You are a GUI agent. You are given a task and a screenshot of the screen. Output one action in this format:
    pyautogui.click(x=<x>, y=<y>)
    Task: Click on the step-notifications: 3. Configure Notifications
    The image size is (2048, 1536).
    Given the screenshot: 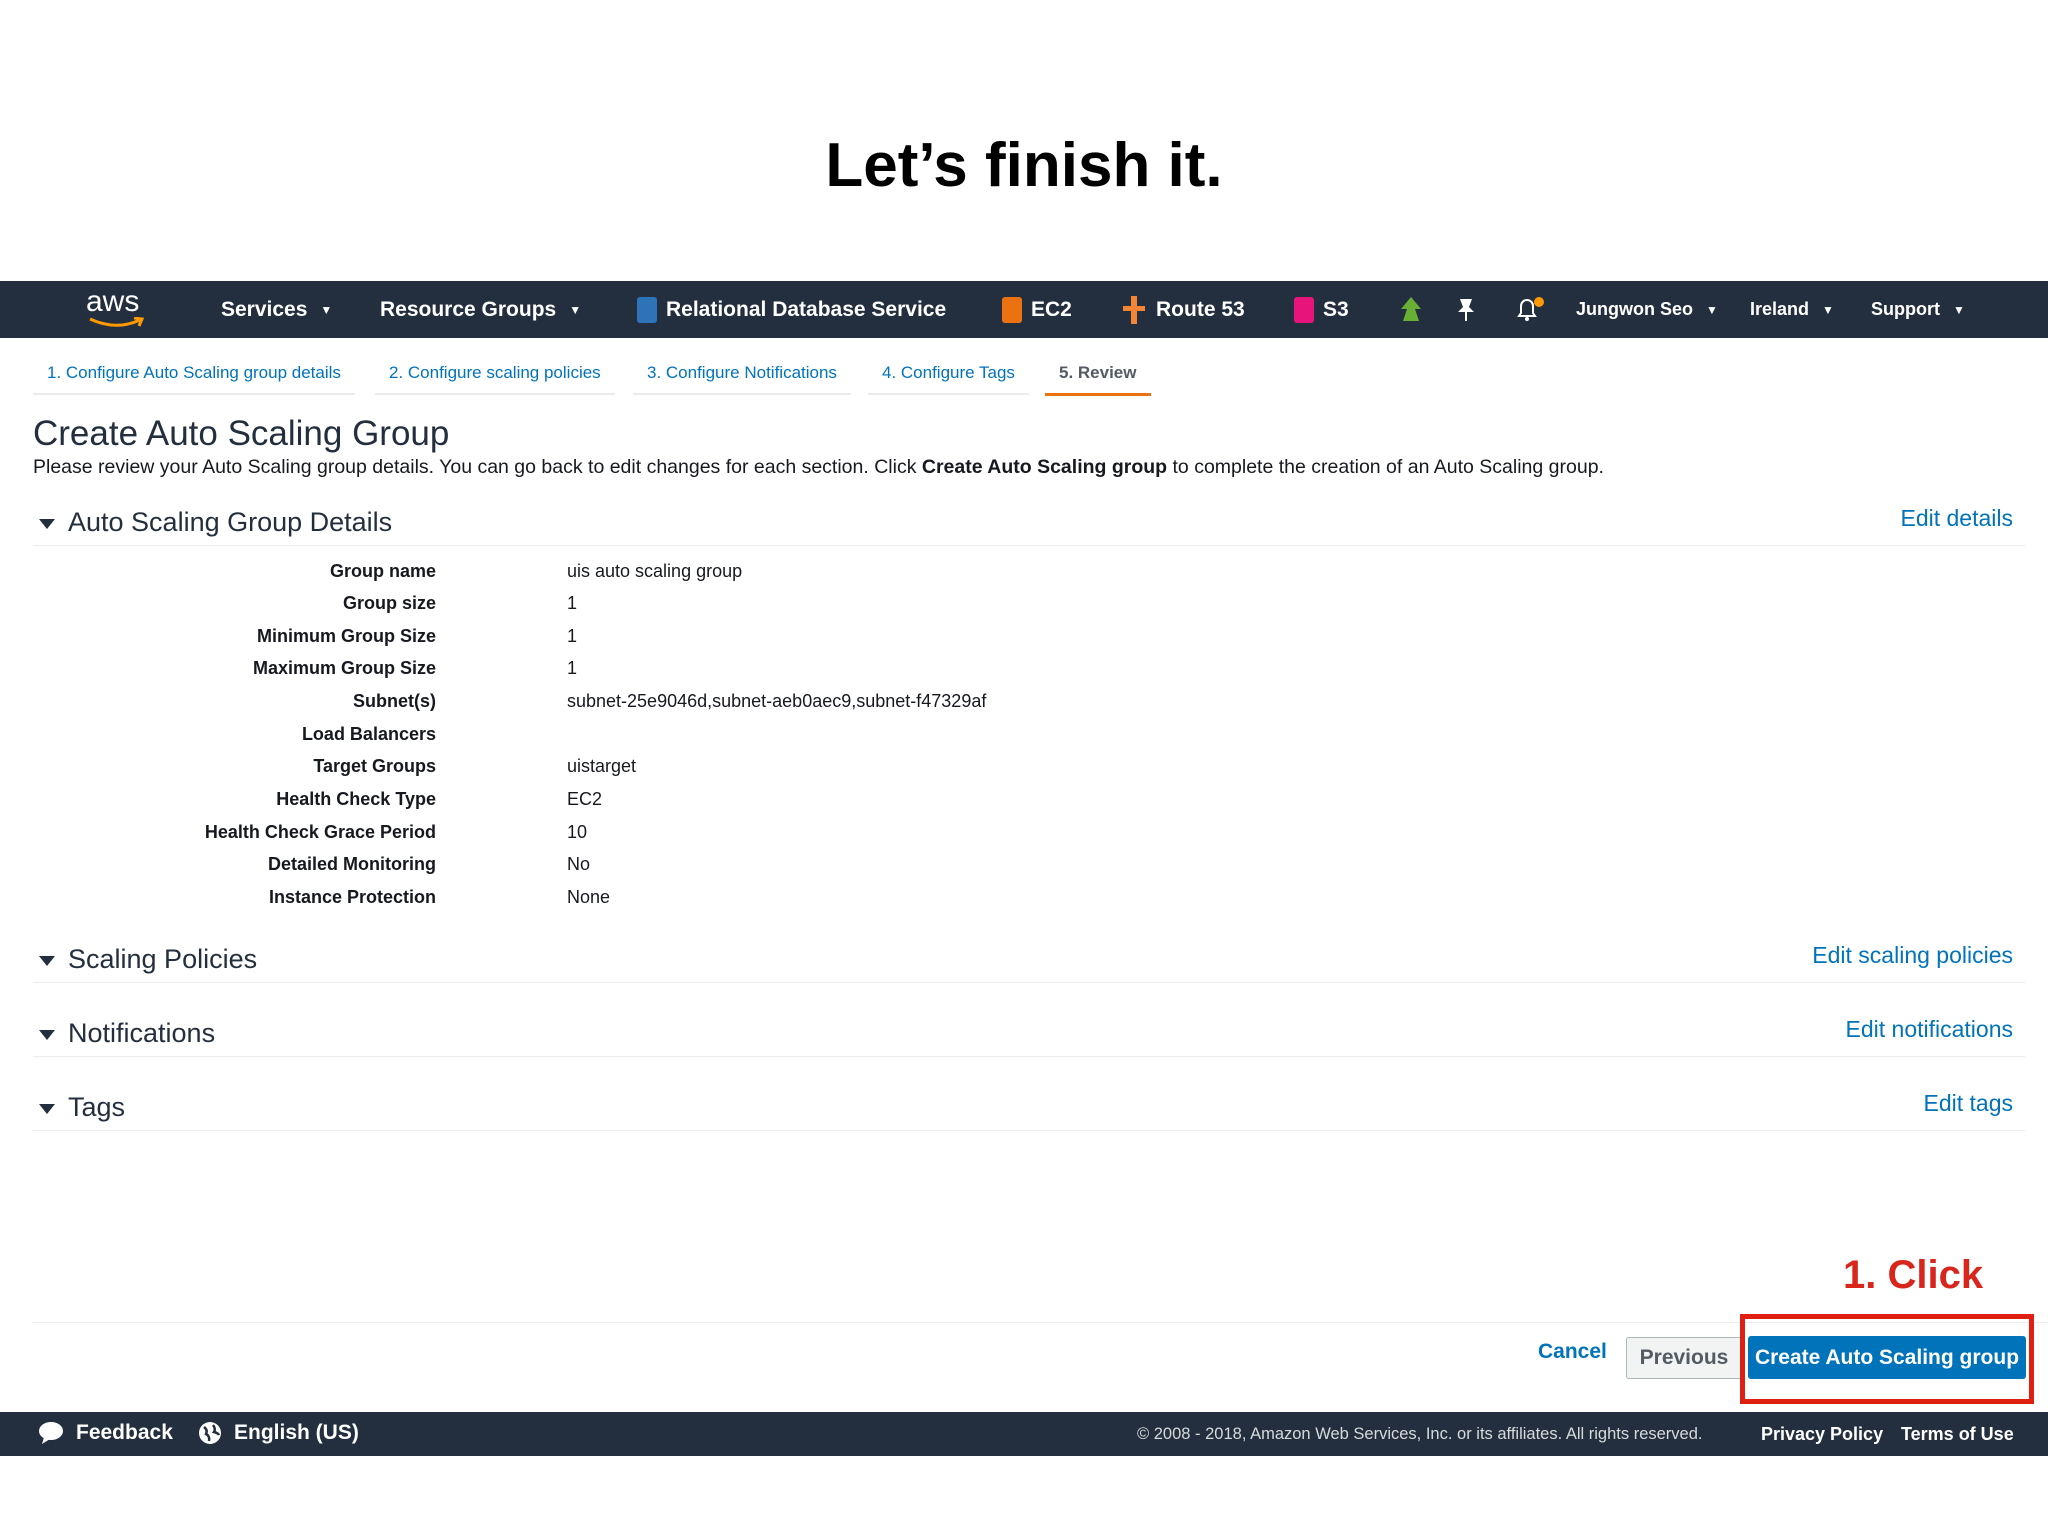 What is the action you would take?
    pyautogui.click(x=742, y=376)
    